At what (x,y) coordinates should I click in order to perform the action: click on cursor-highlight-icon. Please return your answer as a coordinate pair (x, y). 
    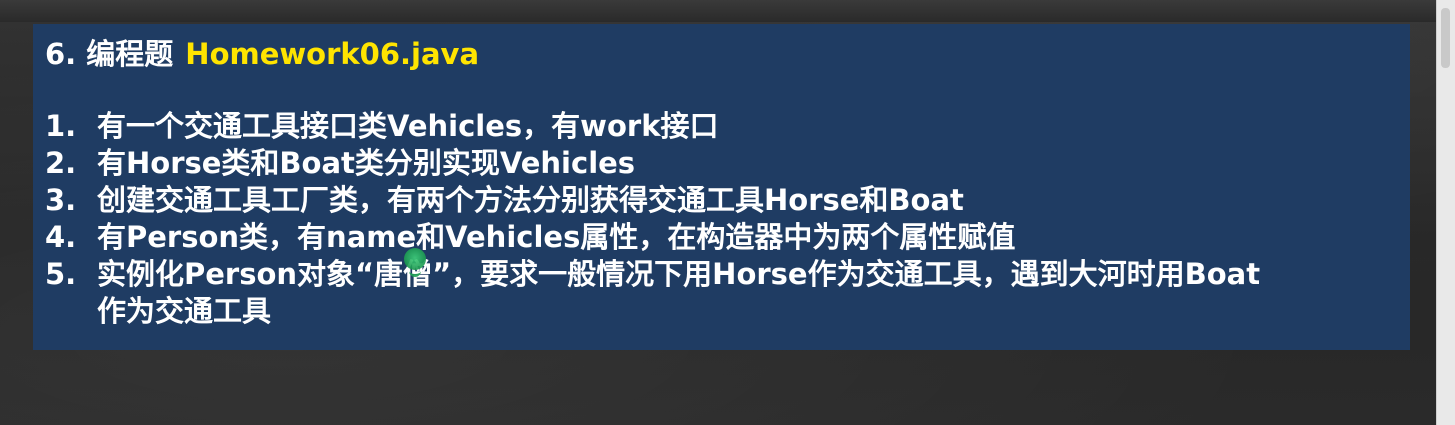
    Looking at the image, I should click on (415, 262).